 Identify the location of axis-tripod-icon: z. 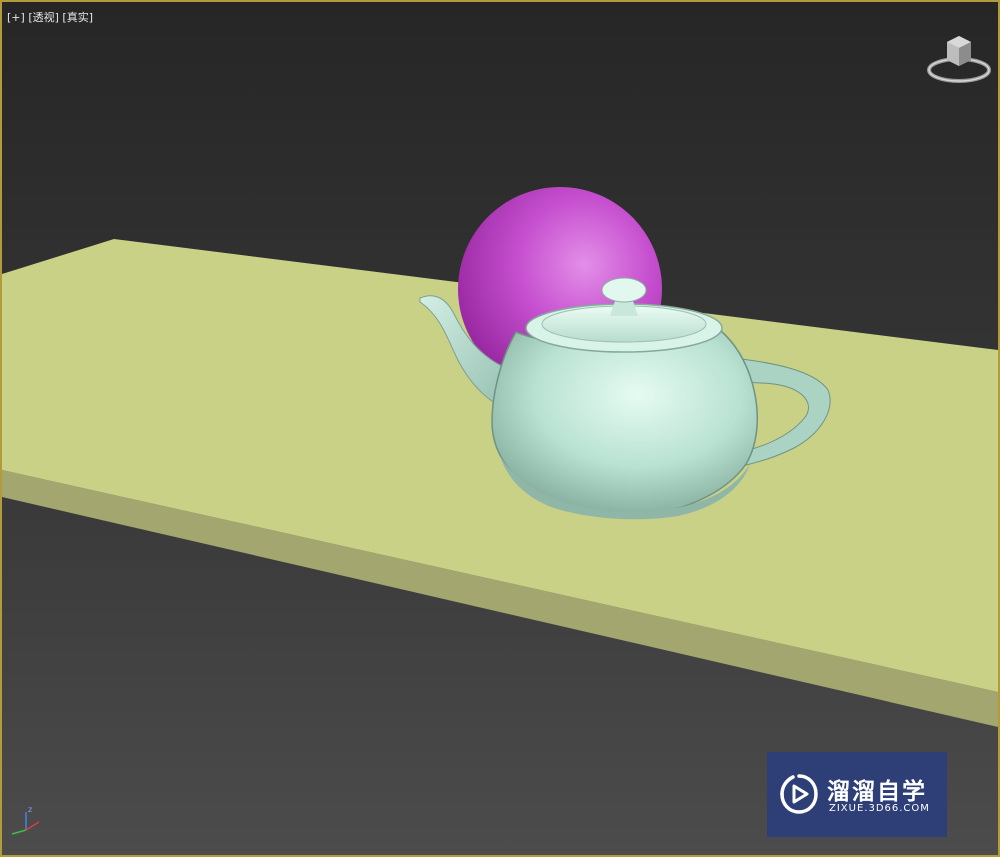
(25, 820).